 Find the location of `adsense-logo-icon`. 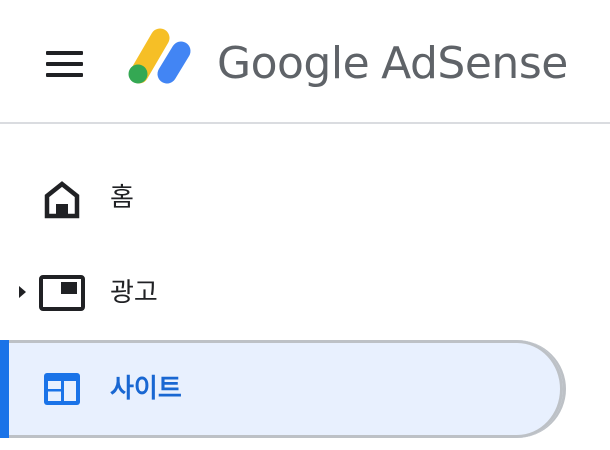

adsense-logo-icon is located at coordinates (161, 58).